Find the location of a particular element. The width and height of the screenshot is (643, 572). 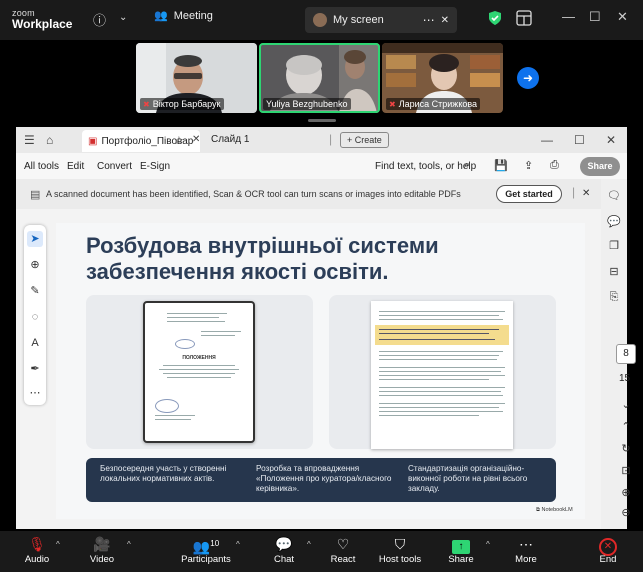

video-tile: ✖ Віктор Барбарук is located at coordinates (196, 78).